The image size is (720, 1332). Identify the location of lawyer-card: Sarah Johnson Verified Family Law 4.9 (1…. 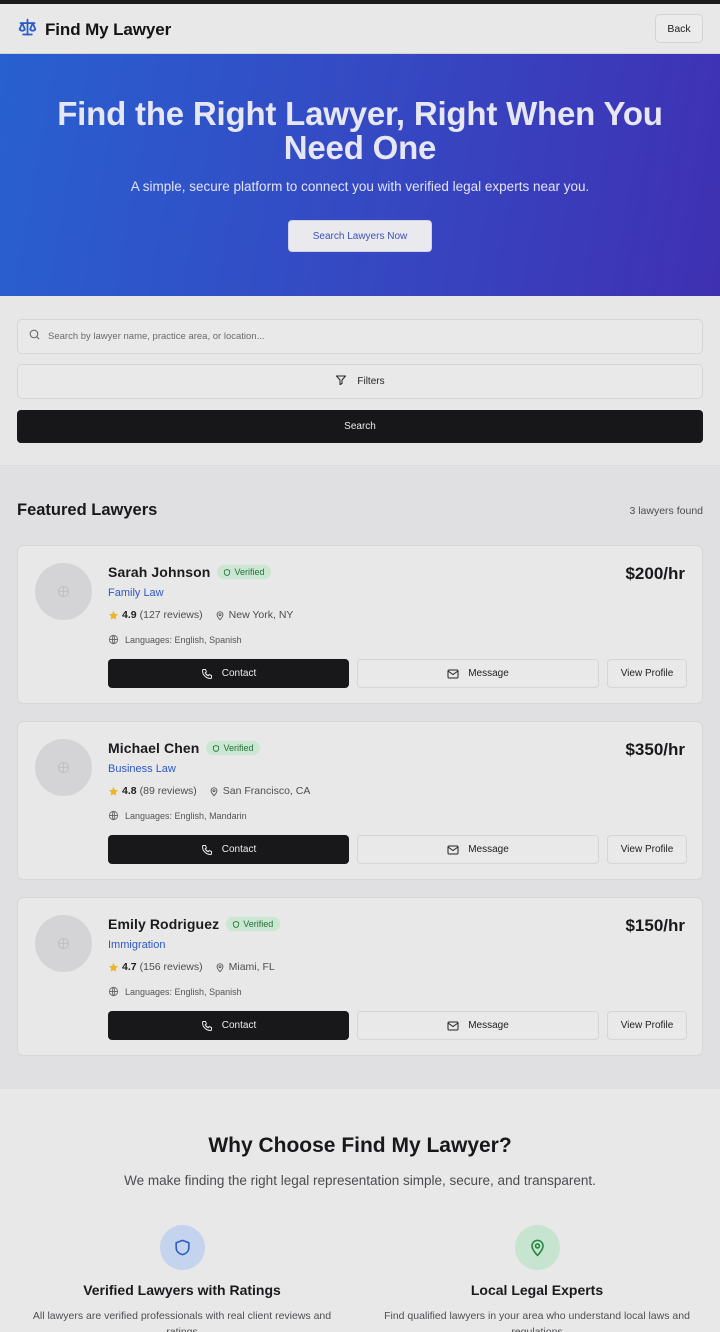
(360, 624).